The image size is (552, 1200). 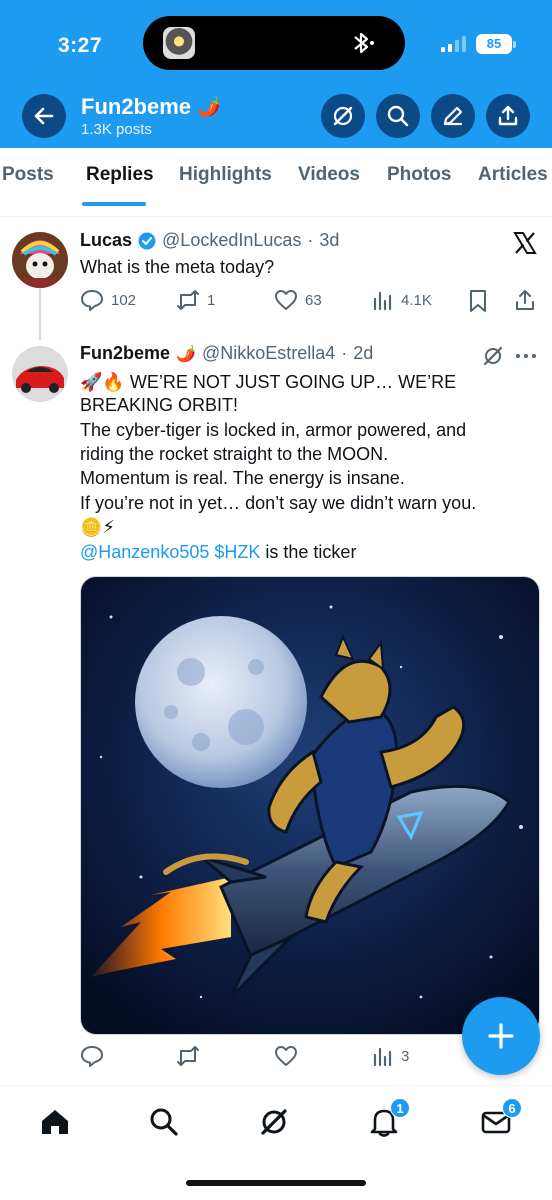 I want to click on author-name: Fun2beme, so click(x=125, y=353).